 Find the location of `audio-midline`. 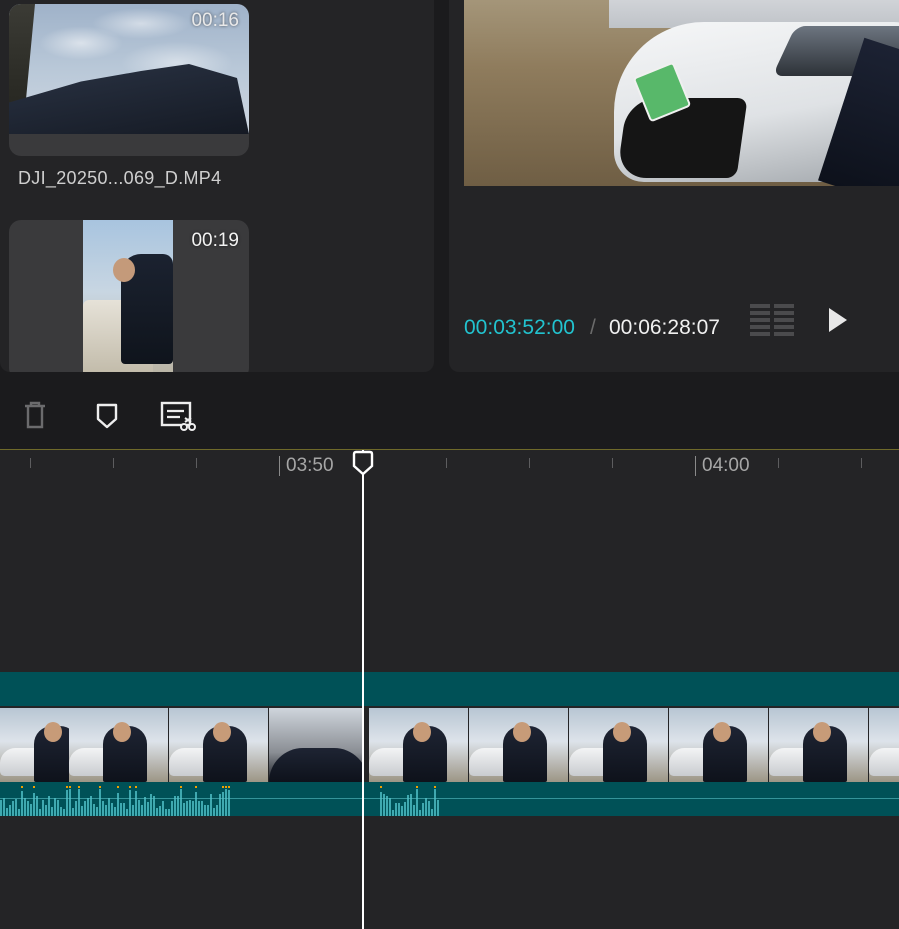

audio-midline is located at coordinates (449, 798).